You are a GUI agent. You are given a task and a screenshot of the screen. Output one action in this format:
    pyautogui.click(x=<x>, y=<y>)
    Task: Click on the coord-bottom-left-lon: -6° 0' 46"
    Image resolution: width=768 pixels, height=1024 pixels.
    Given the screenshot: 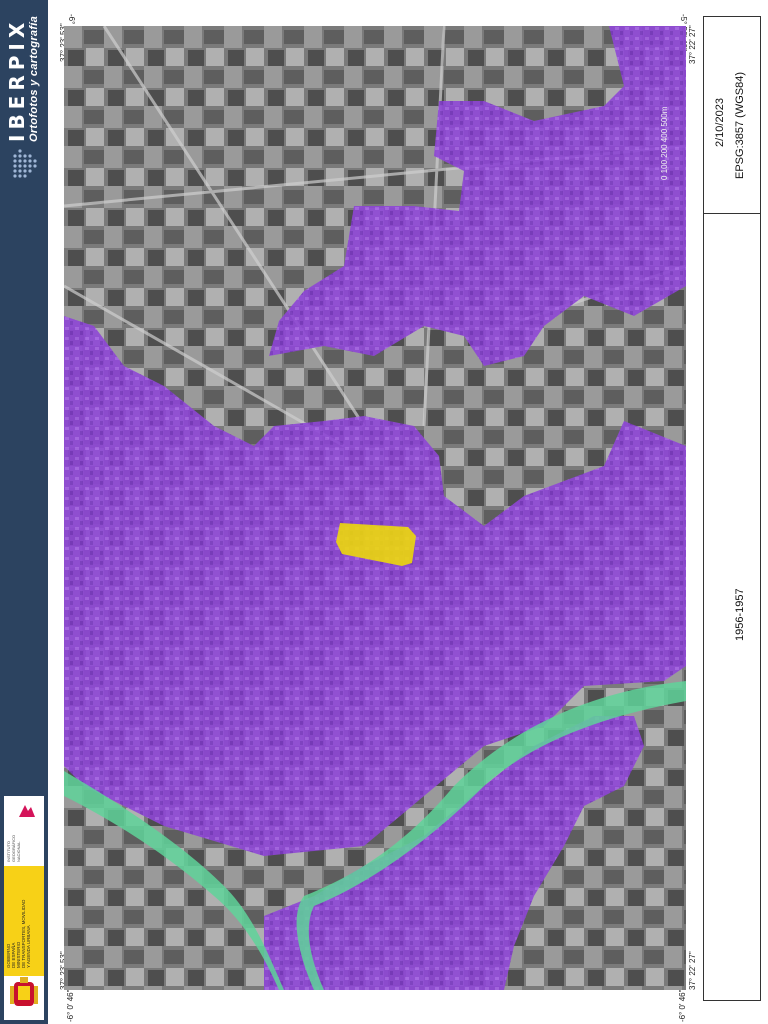 What is the action you would take?
    pyautogui.click(x=70, y=1005)
    